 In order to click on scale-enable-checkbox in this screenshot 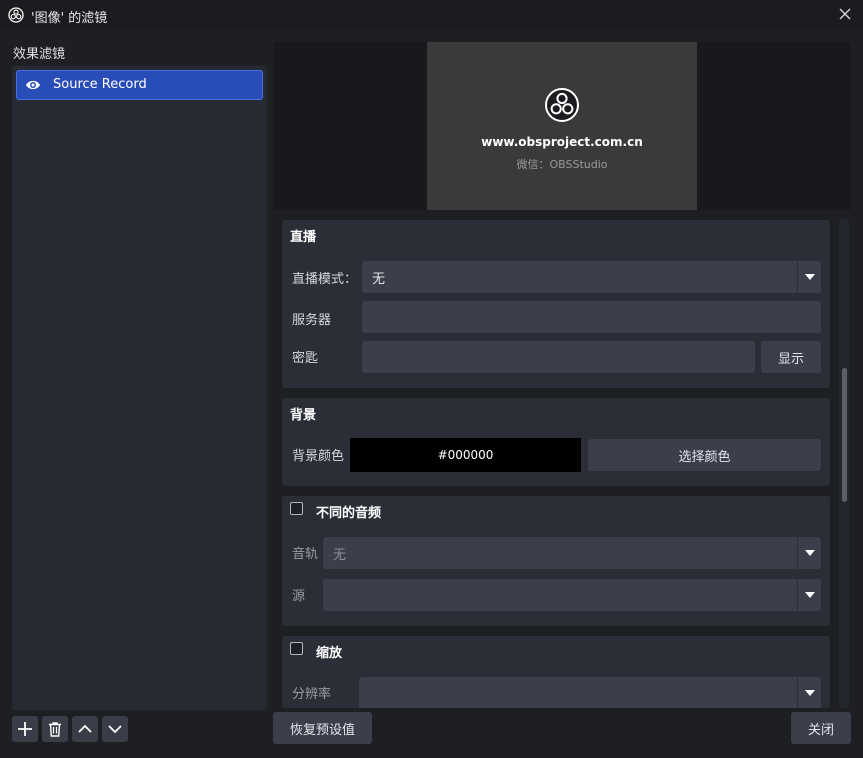, I will do `click(296, 648)`.